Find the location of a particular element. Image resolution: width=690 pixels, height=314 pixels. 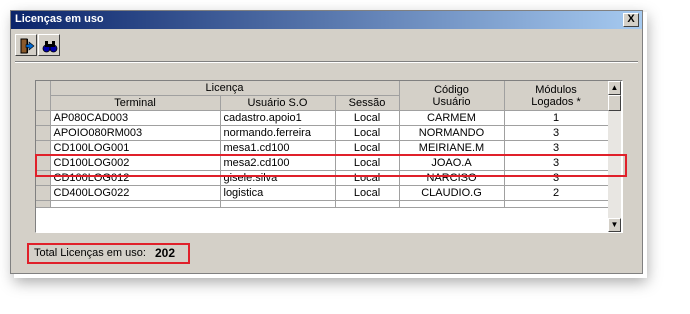

cell-terminal: AP080CAD003 is located at coordinates (135, 118).